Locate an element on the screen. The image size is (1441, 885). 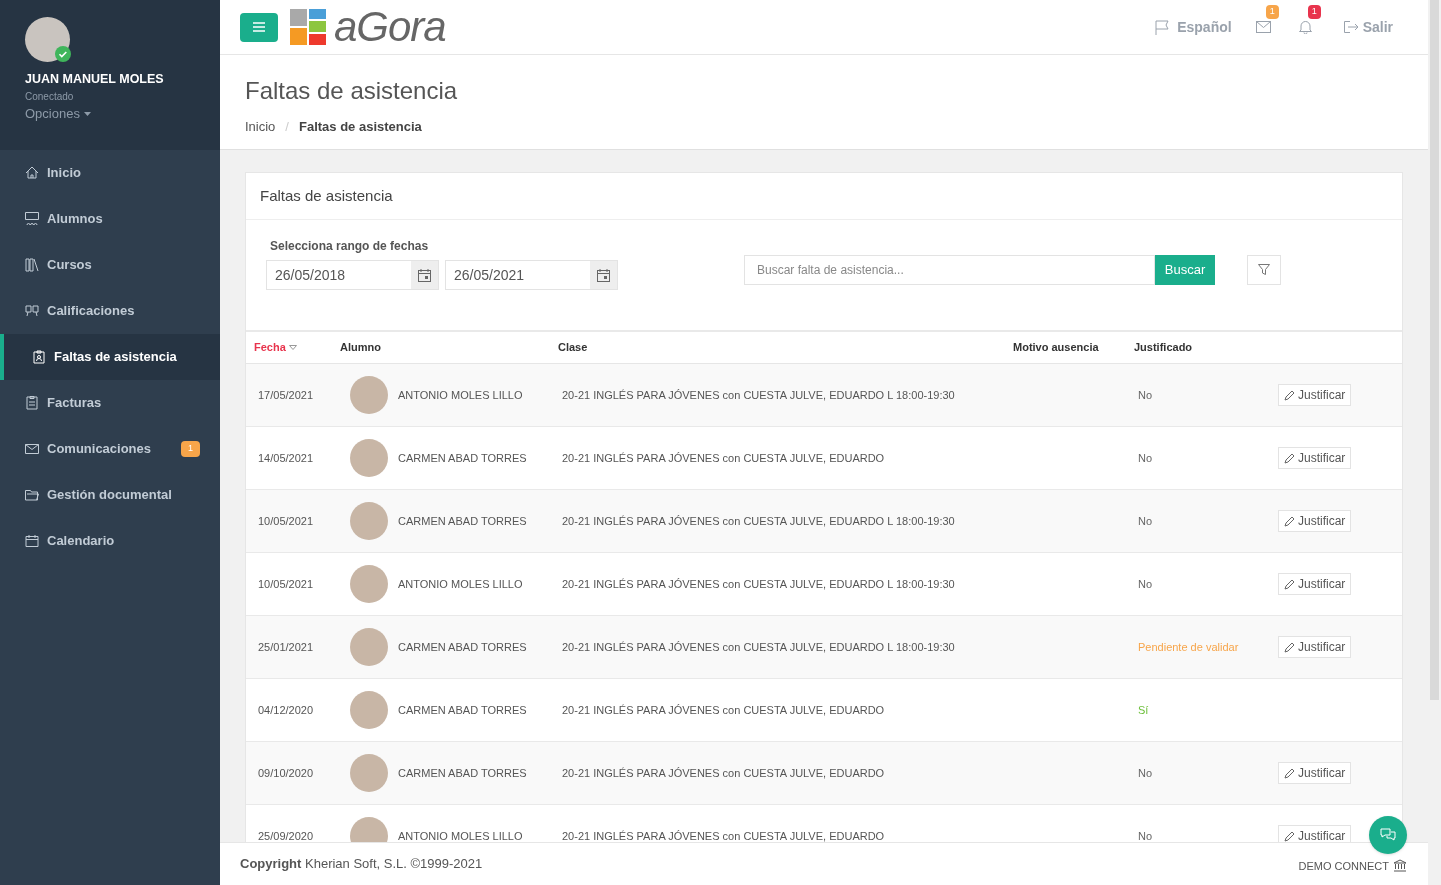
flag-icon is located at coordinates (1162, 27).